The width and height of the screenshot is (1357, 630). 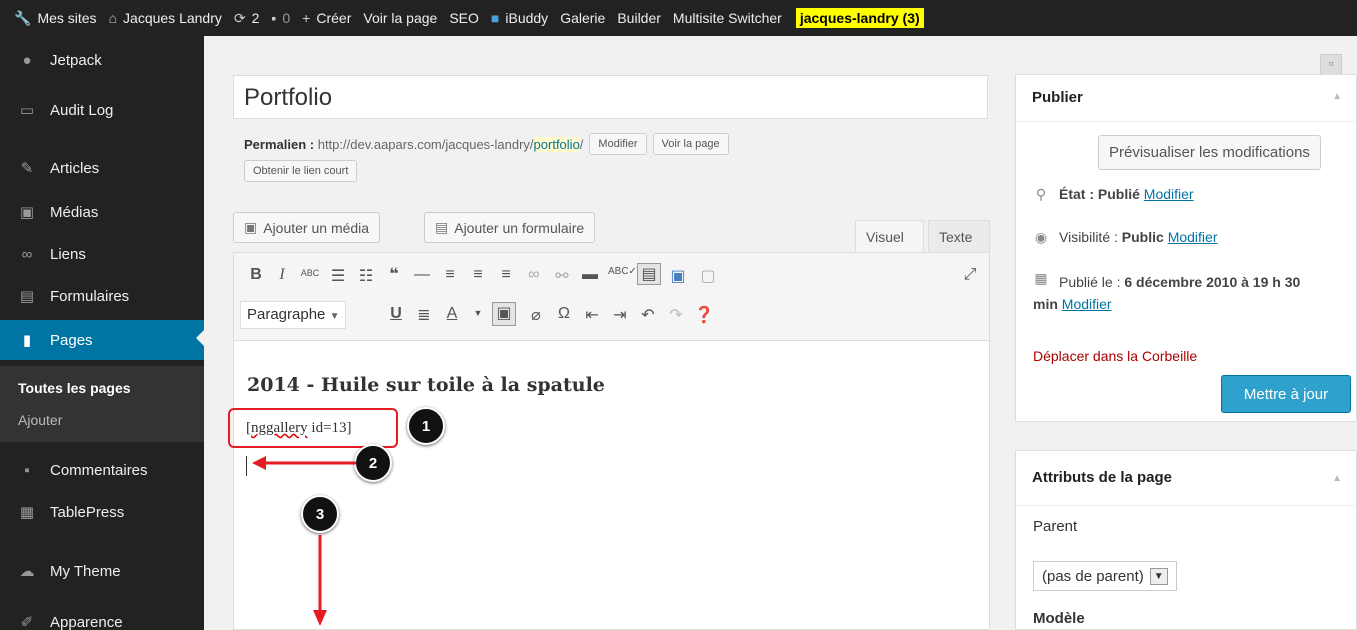 What do you see at coordinates (1041, 237) in the screenshot?
I see `eye-icon: ◉` at bounding box center [1041, 237].